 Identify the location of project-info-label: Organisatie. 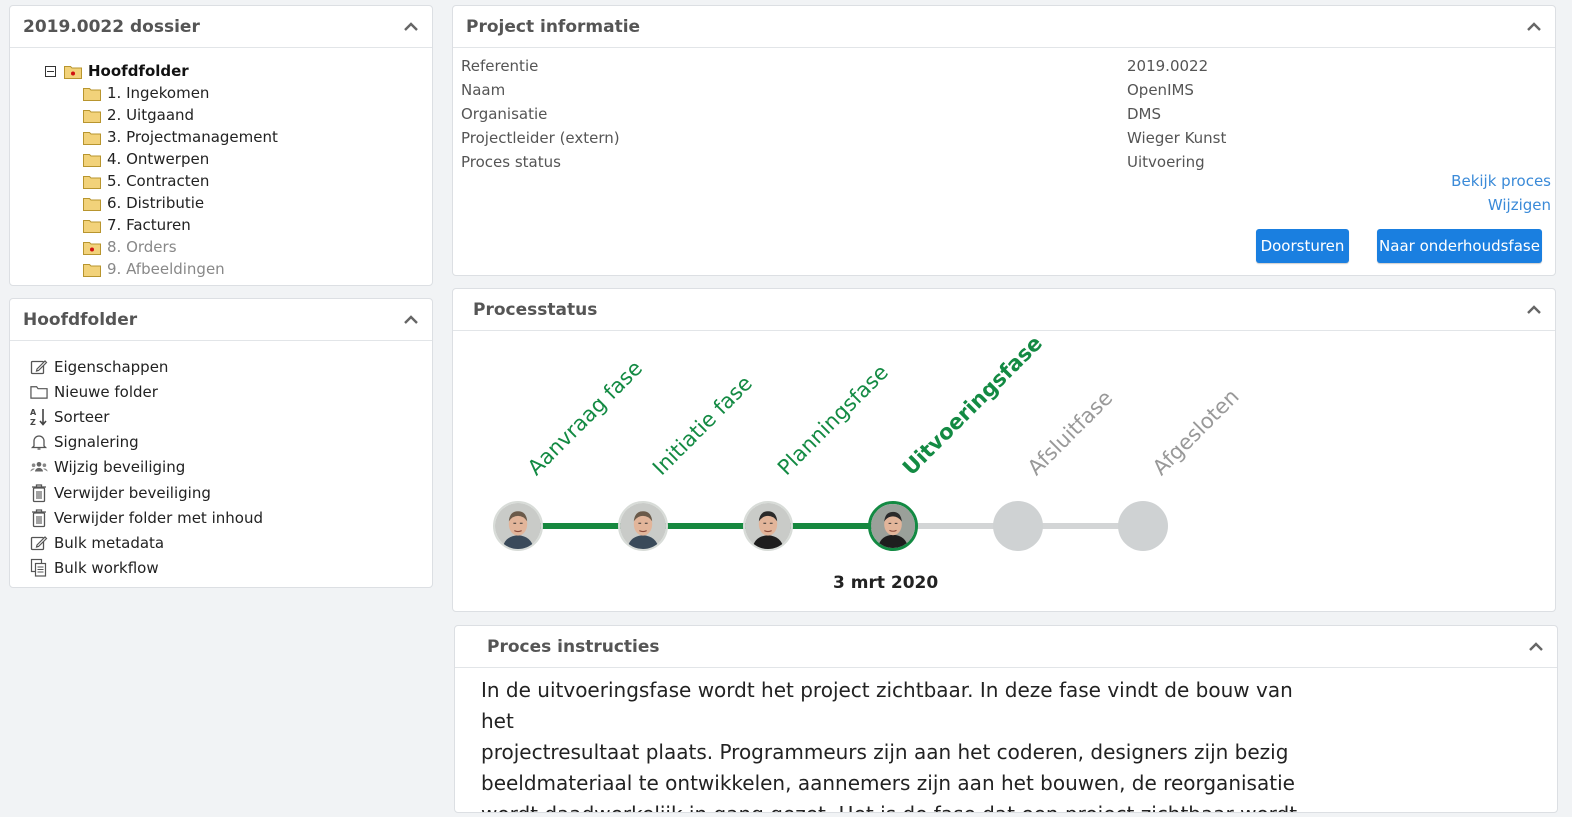
(504, 114).